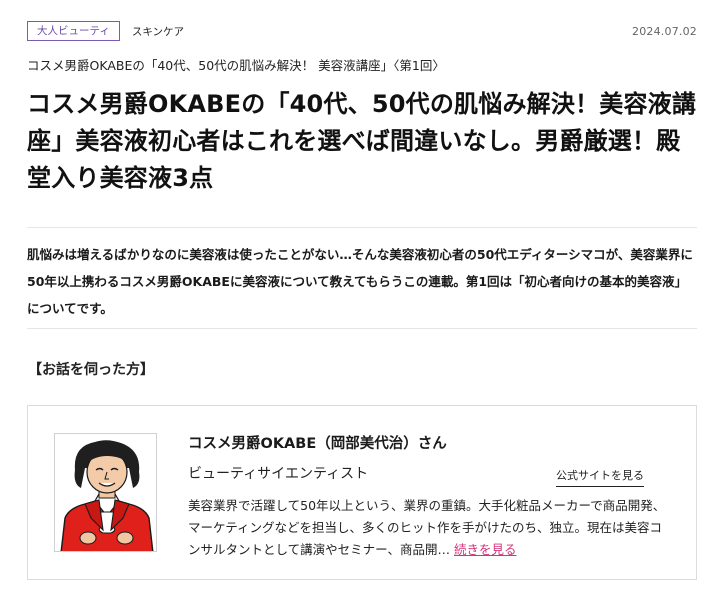 Image resolution: width=724 pixels, height=605 pixels. Describe the element at coordinates (236, 65) in the screenshot. I see `series-title: コスメ男爵OKABEの「40代、50代の肌悩み解決！ 美容液講座」〈第1回〉` at that location.